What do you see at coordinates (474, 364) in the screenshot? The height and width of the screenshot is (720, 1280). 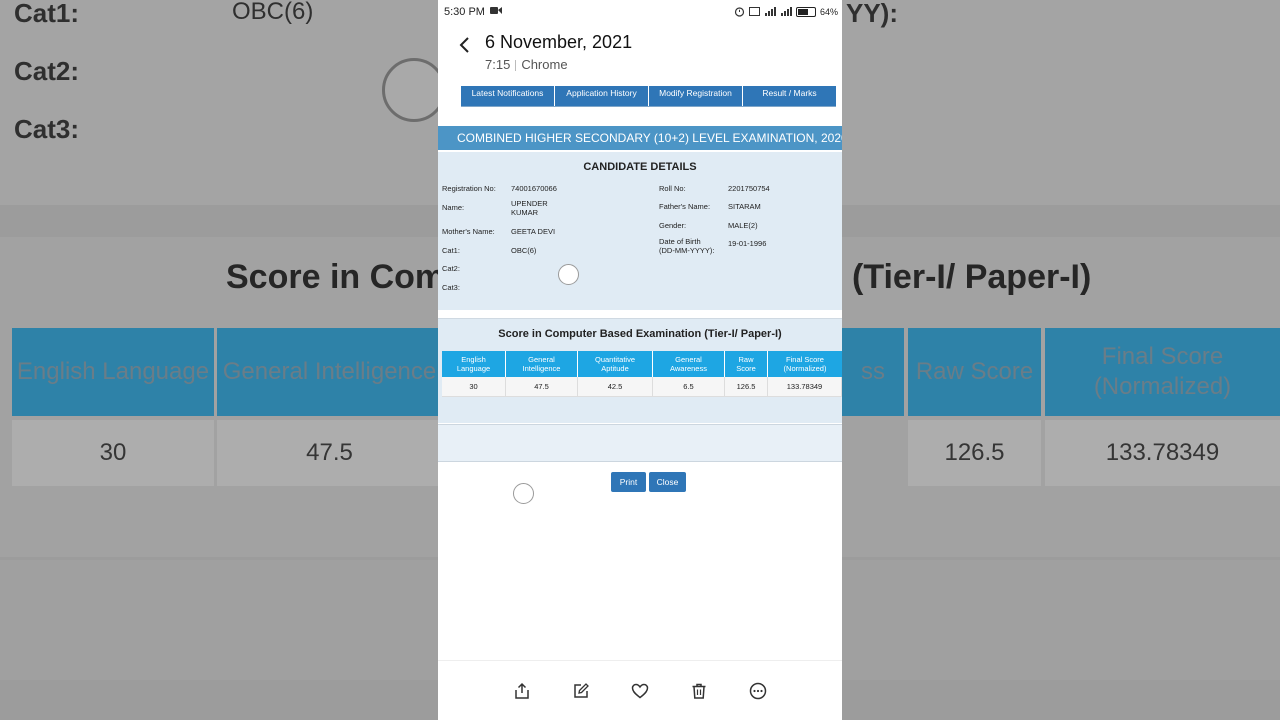 I see `col-english-language: English Language` at bounding box center [474, 364].